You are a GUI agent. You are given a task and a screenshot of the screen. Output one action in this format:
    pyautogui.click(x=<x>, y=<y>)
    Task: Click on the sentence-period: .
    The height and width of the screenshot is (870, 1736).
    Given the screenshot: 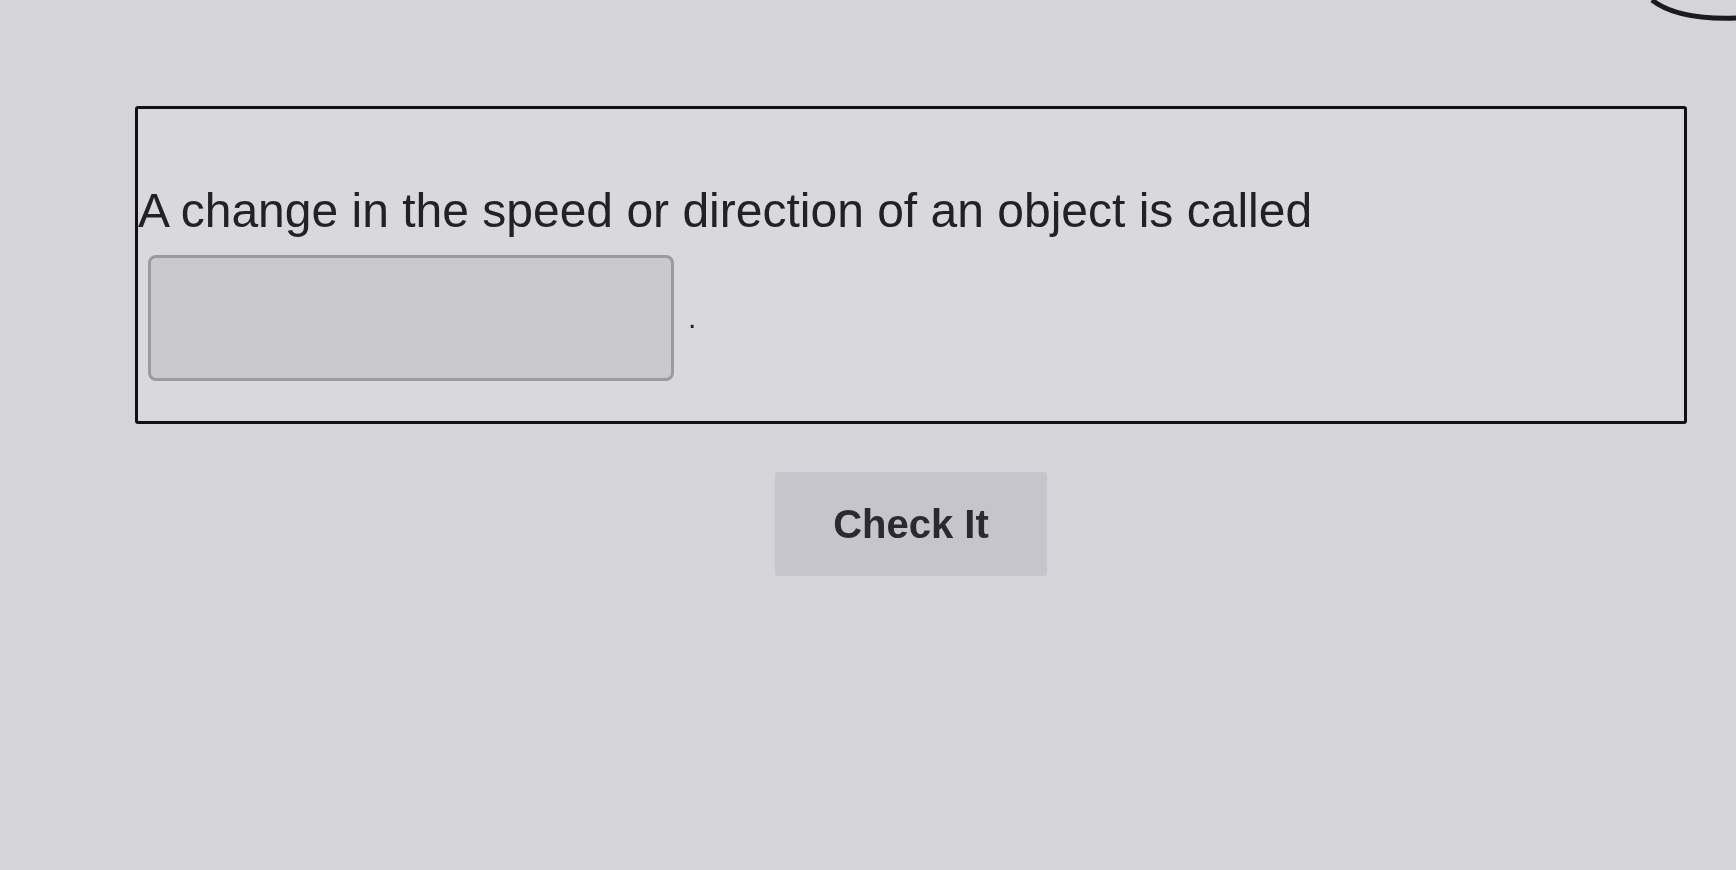 What is the action you would take?
    pyautogui.click(x=692, y=318)
    